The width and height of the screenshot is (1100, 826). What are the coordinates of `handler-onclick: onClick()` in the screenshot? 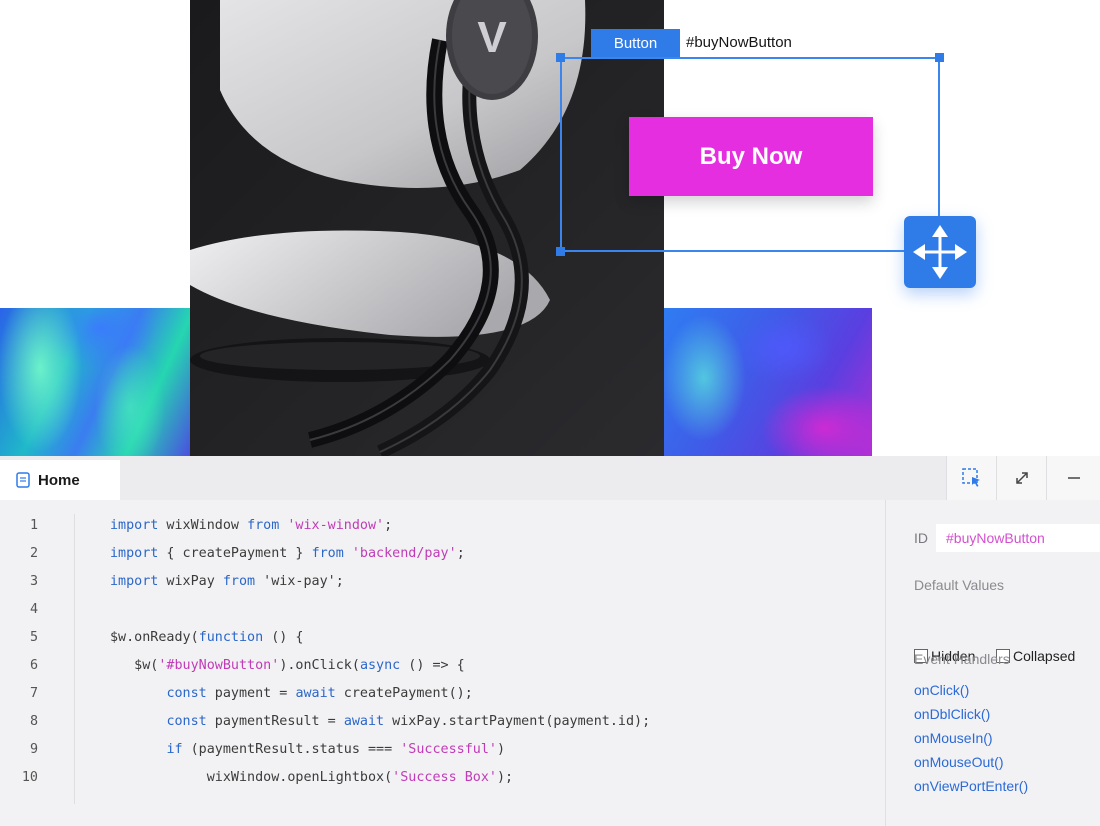 It's located at (941, 690).